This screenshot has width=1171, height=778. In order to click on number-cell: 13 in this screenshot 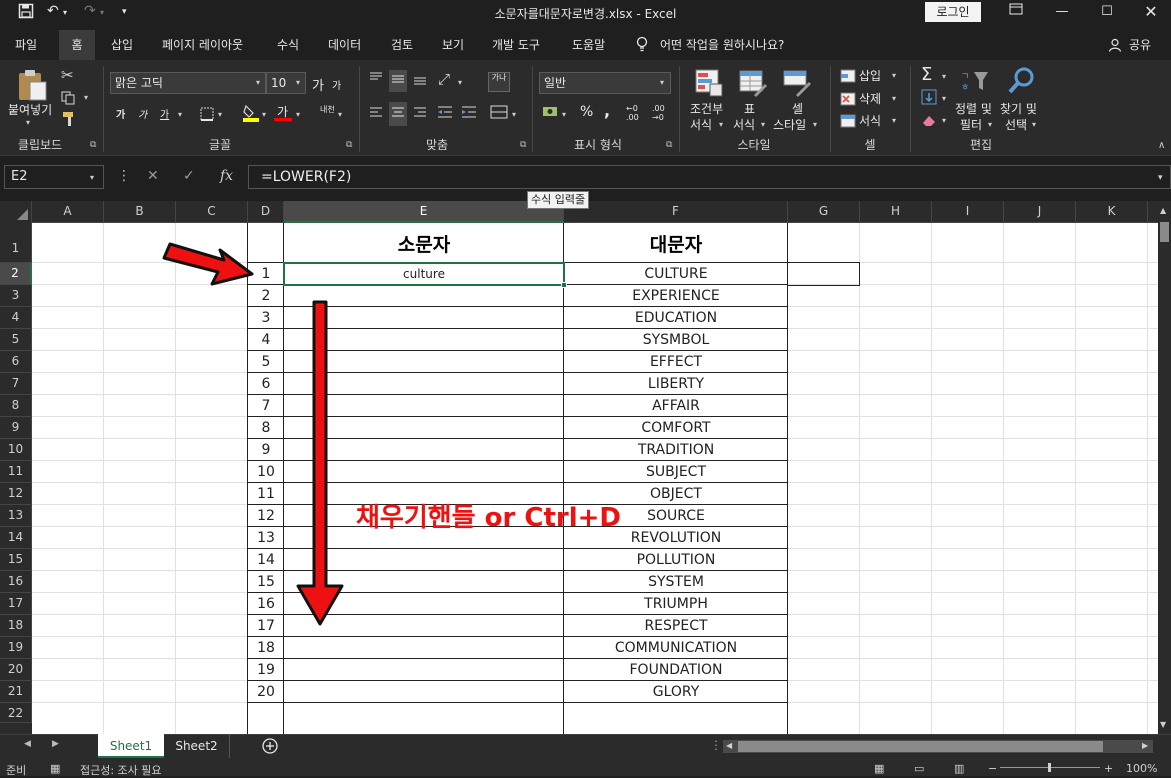, I will do `click(266, 538)`.